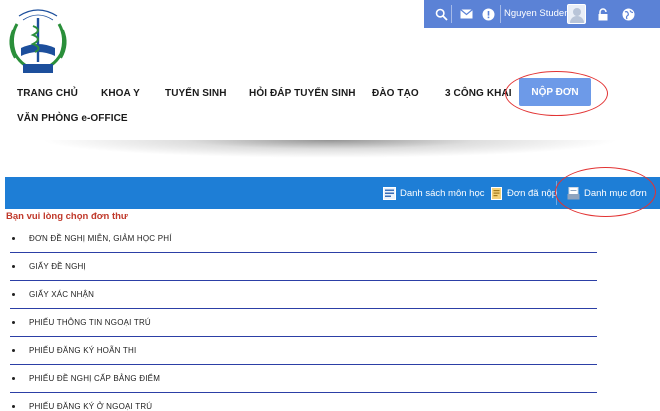  What do you see at coordinates (615, 193) in the screenshot?
I see `toolbar-label: Danh mục đơn` at bounding box center [615, 193].